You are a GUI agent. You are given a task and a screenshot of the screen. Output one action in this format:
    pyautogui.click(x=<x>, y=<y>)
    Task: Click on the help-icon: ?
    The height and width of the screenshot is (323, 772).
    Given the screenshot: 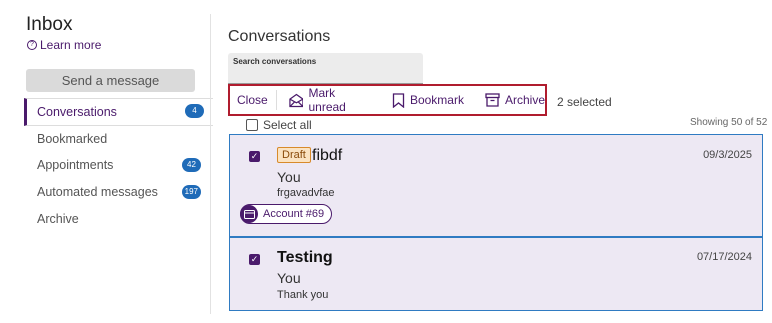 What is the action you would take?
    pyautogui.click(x=32, y=45)
    